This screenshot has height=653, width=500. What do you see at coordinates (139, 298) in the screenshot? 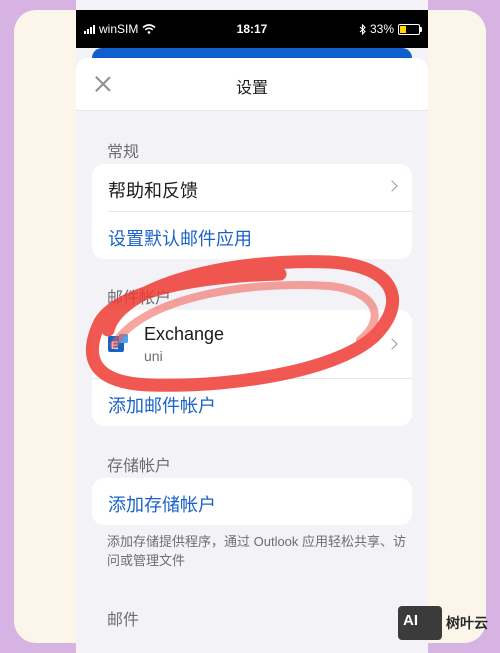
I see `section-header-mail-accounts: 邮件帐户` at bounding box center [139, 298].